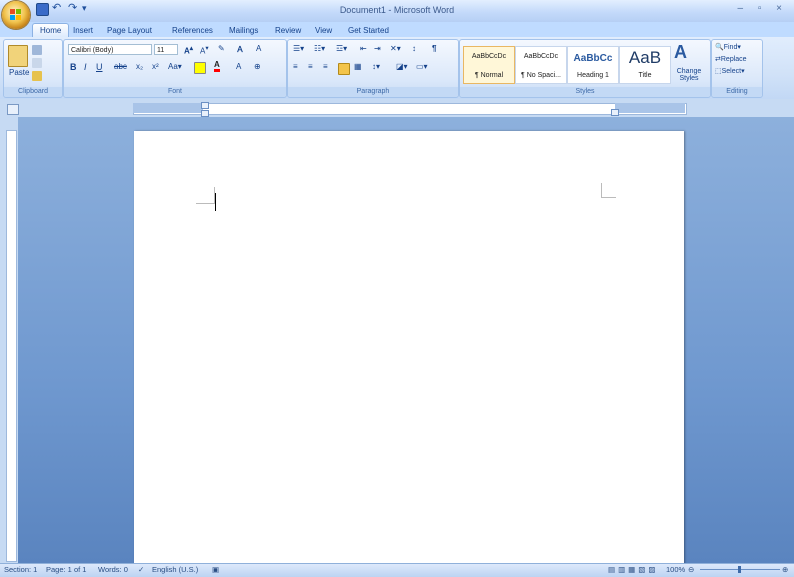 The height and width of the screenshot is (577, 794). I want to click on shading-icon: ◪▾, so click(402, 66).